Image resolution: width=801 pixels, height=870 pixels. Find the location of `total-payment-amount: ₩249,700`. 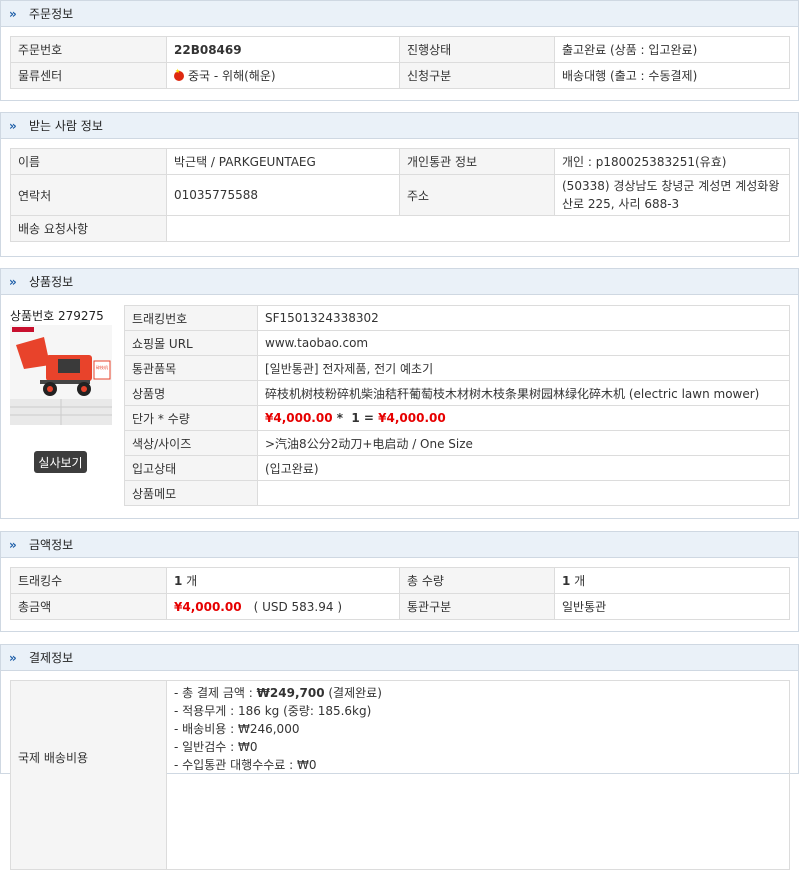

total-payment-amount: ₩249,700 is located at coordinates (290, 693).